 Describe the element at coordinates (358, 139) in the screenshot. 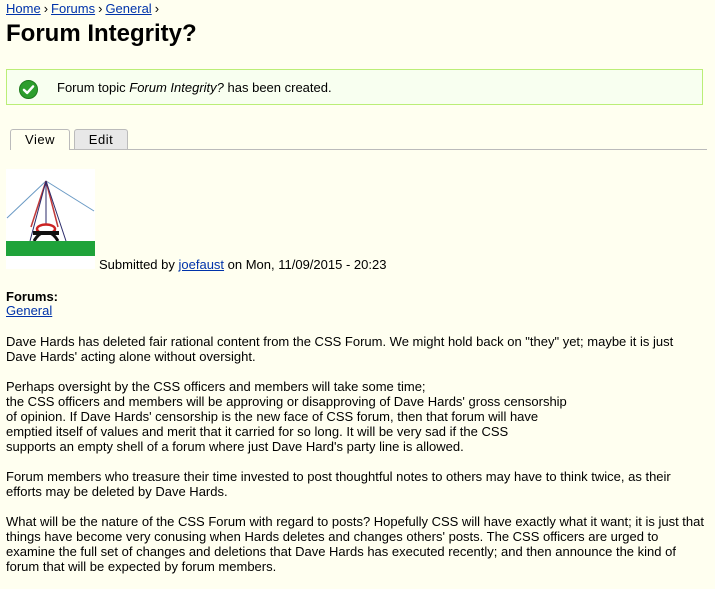

I see `node-tabs: View Edit` at that location.